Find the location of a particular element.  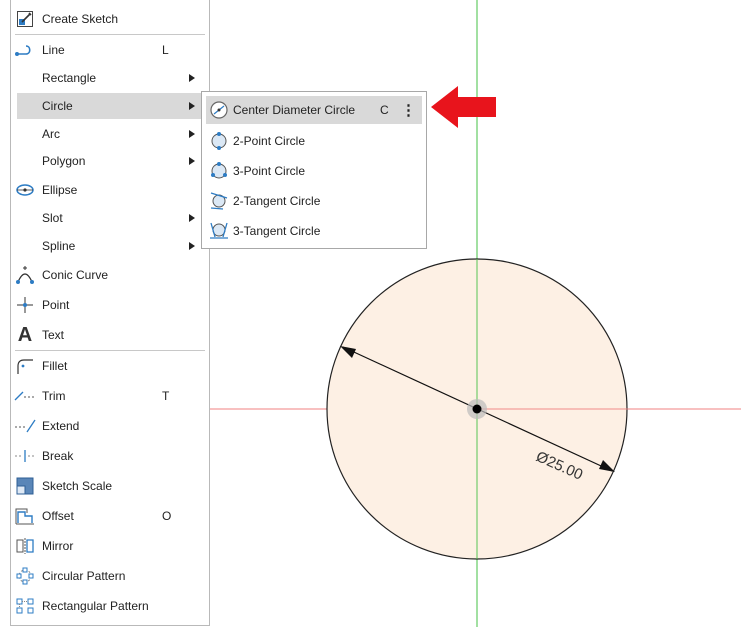

submenu-item-center-diameter-circle: Center Diameter Circle C ⋮ is located at coordinates (314, 110).